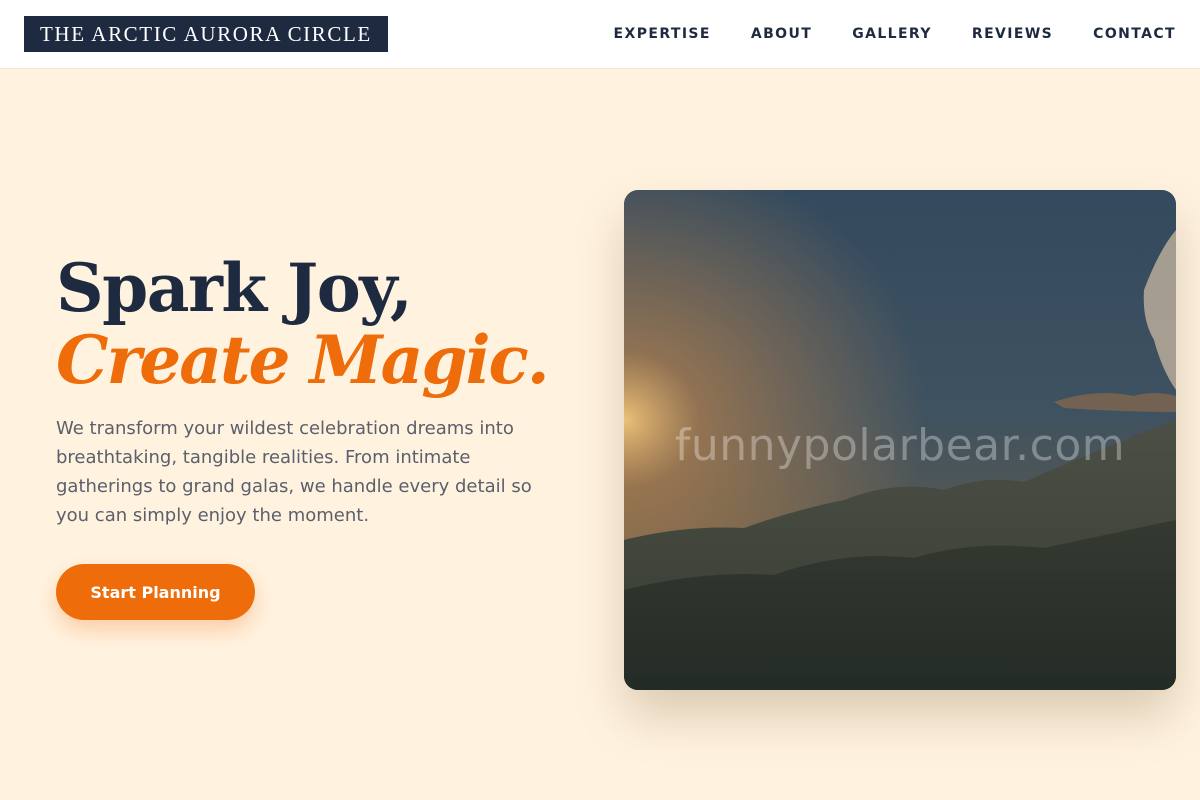 The image size is (1200, 800). What do you see at coordinates (781, 34) in the screenshot?
I see `nav-link-about: ABOUT` at bounding box center [781, 34].